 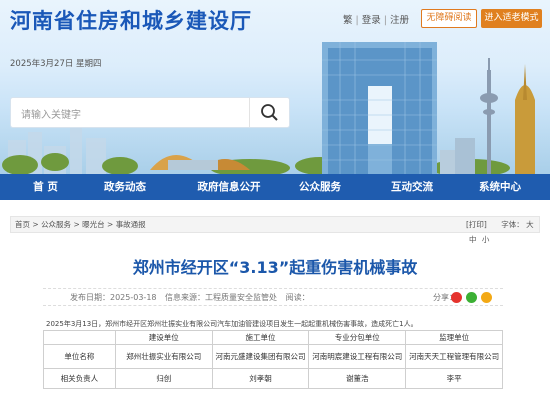 What do you see at coordinates (275, 267) in the screenshot?
I see `article-title: 郑州市经开区“3.13”起重伤害机械事故` at bounding box center [275, 267].